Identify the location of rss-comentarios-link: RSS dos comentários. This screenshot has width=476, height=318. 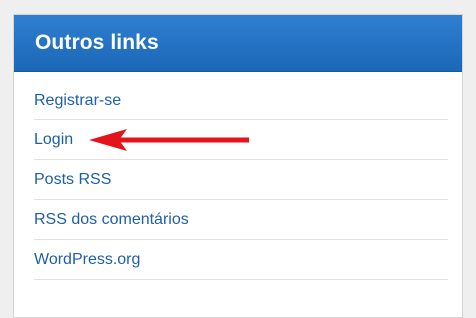
(111, 220).